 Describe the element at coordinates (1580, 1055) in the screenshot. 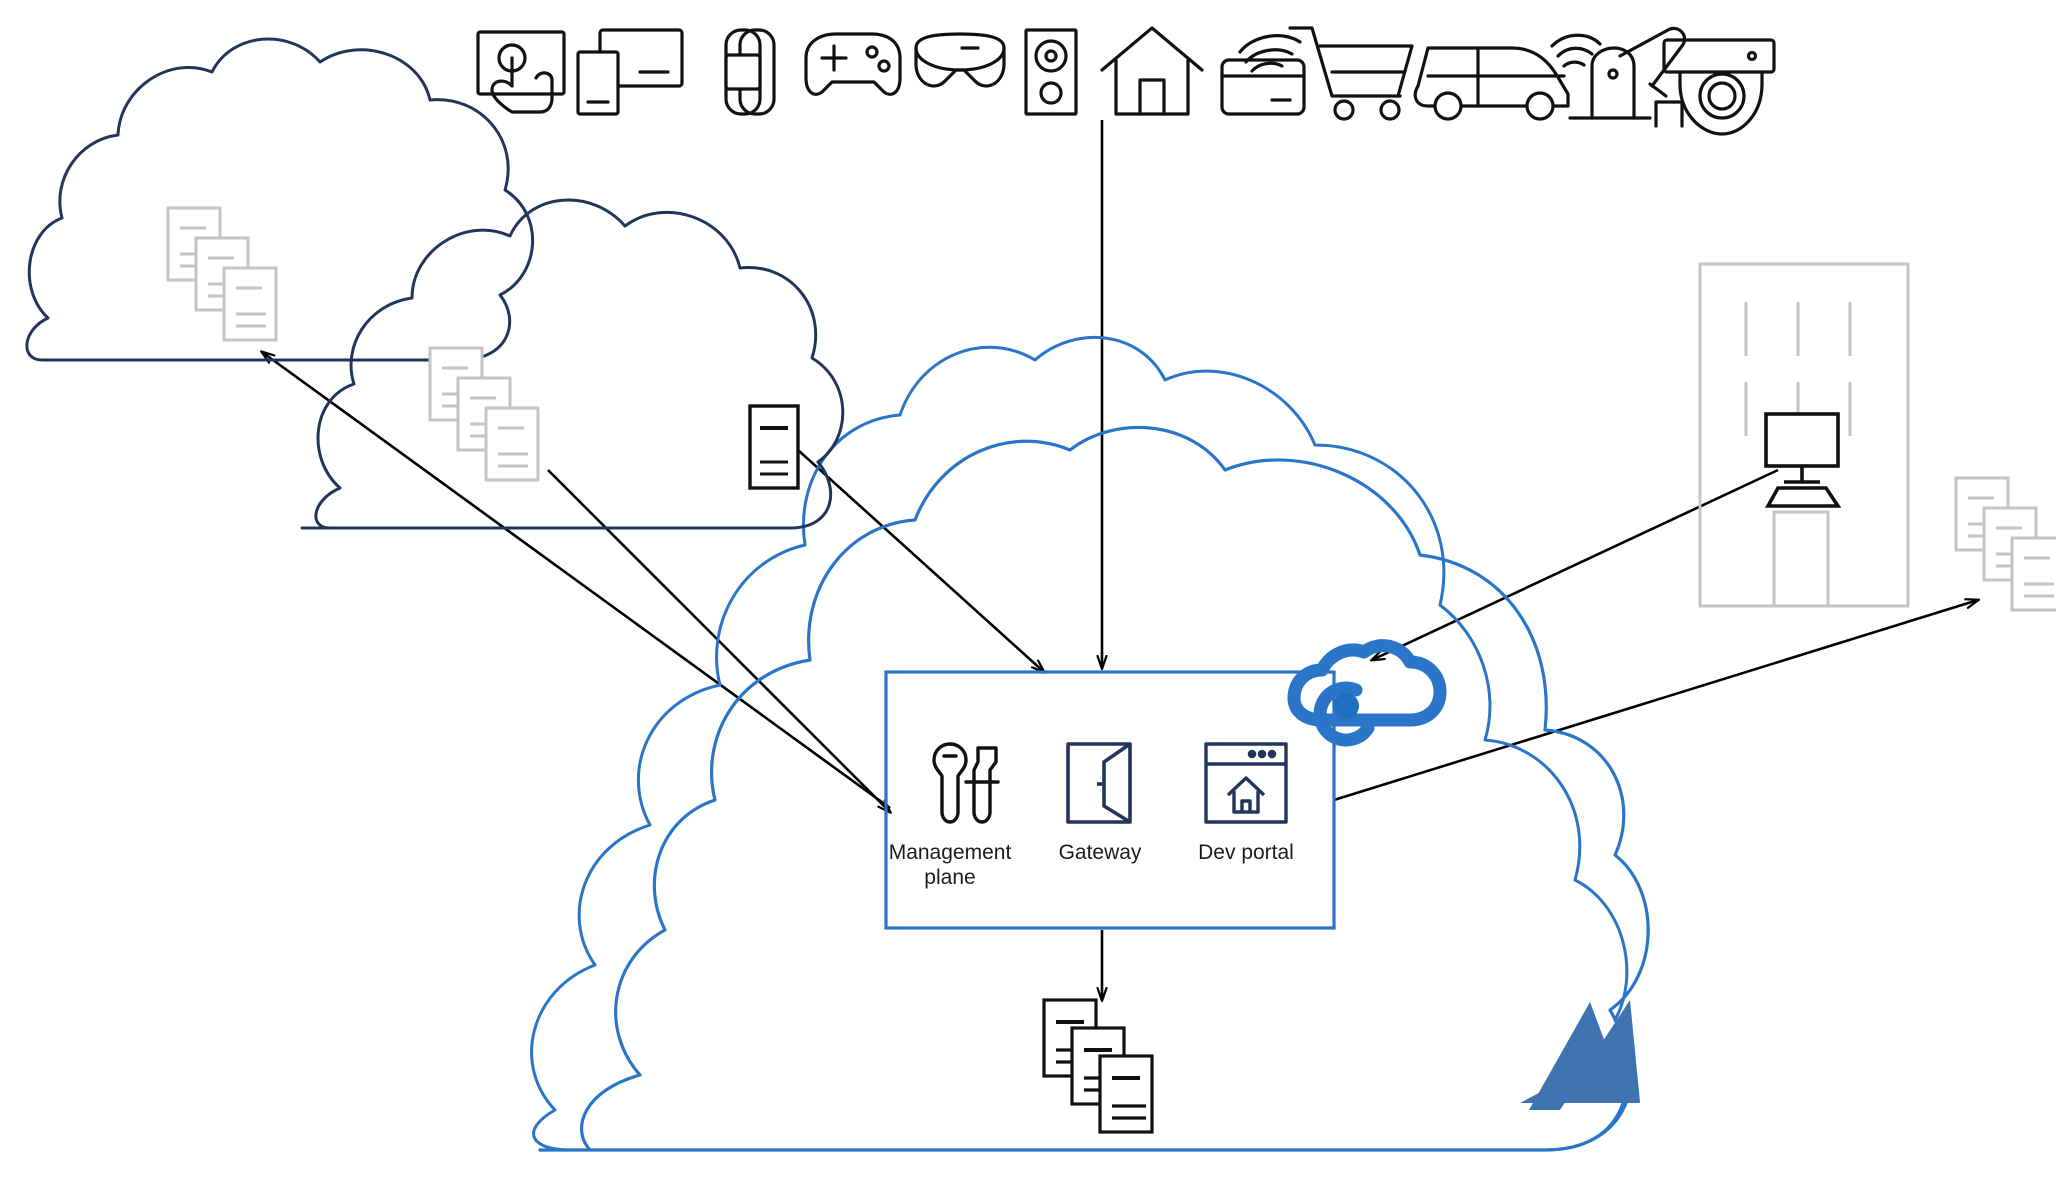

I see `azure-logo` at that location.